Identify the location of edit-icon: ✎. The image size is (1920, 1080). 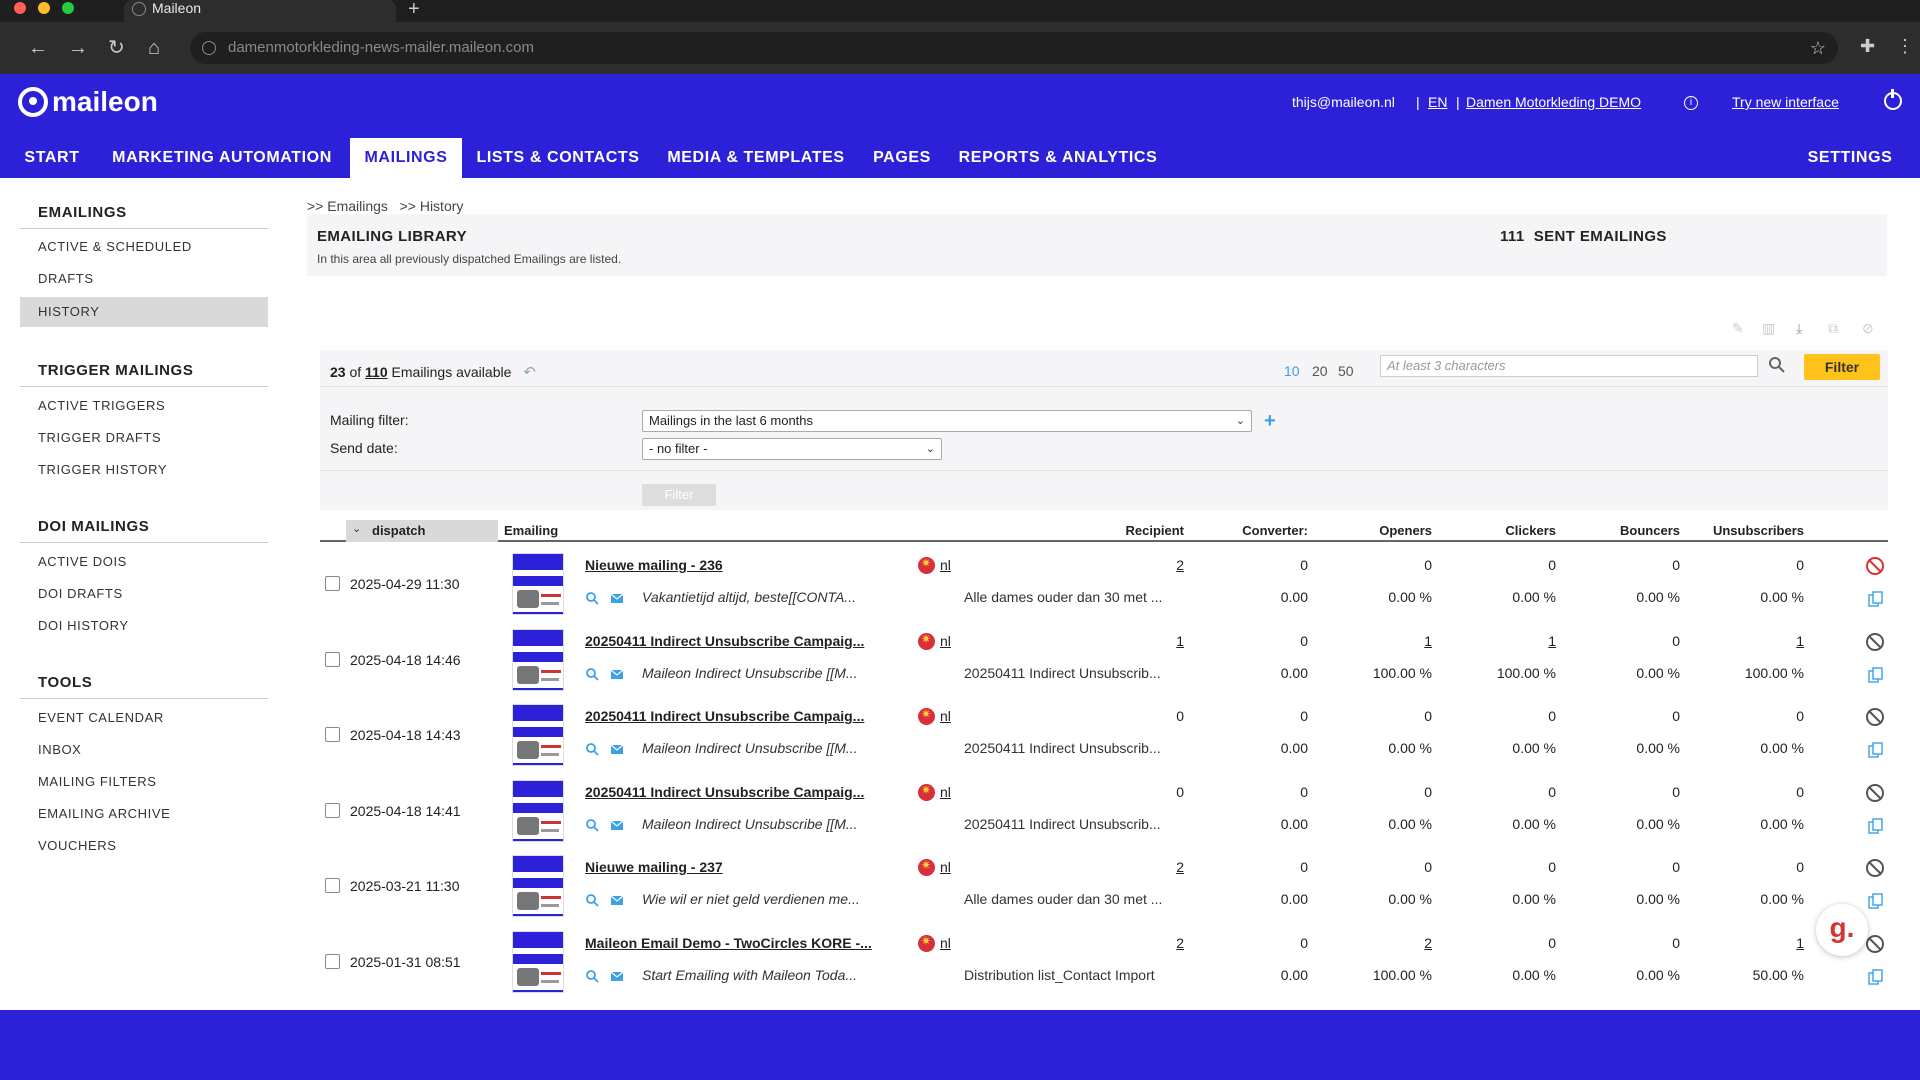
(1739, 328).